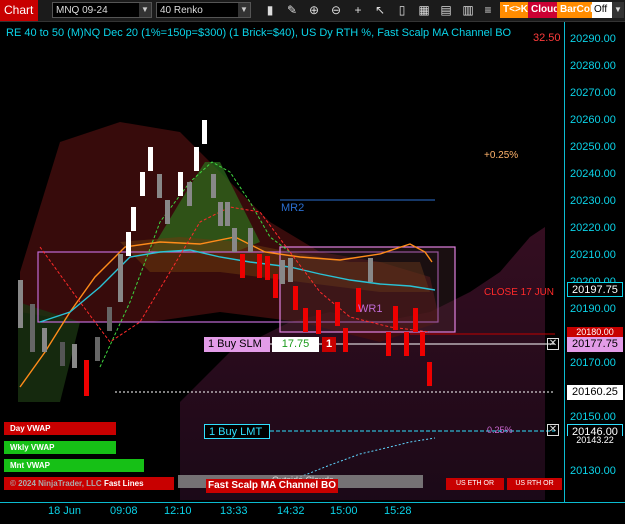 This screenshot has width=625, height=524. What do you see at coordinates (344, 511) in the screenshot?
I see `time-tick: 15:00` at bounding box center [344, 511].